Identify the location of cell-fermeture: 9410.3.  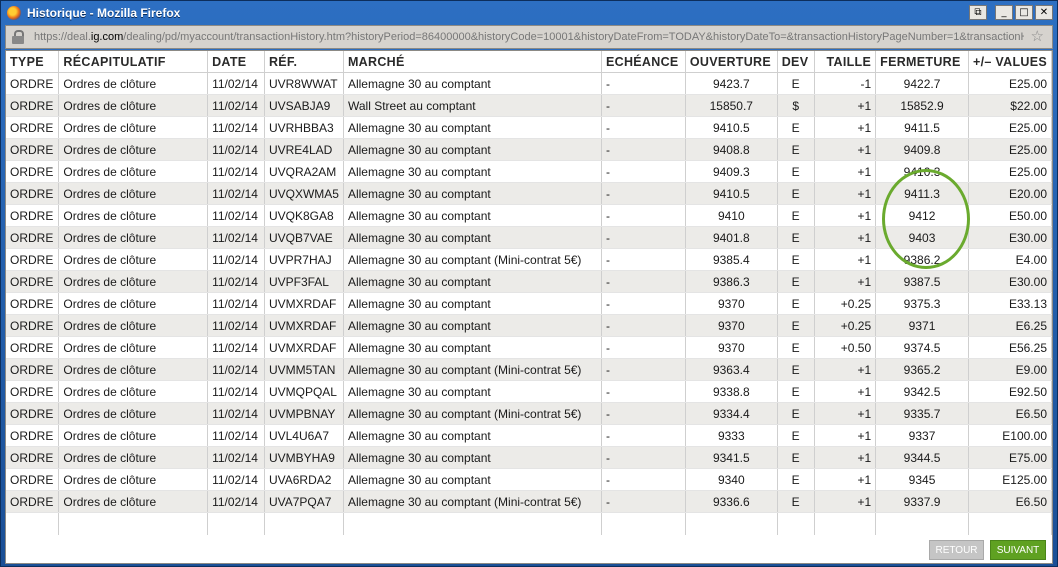
(922, 171).